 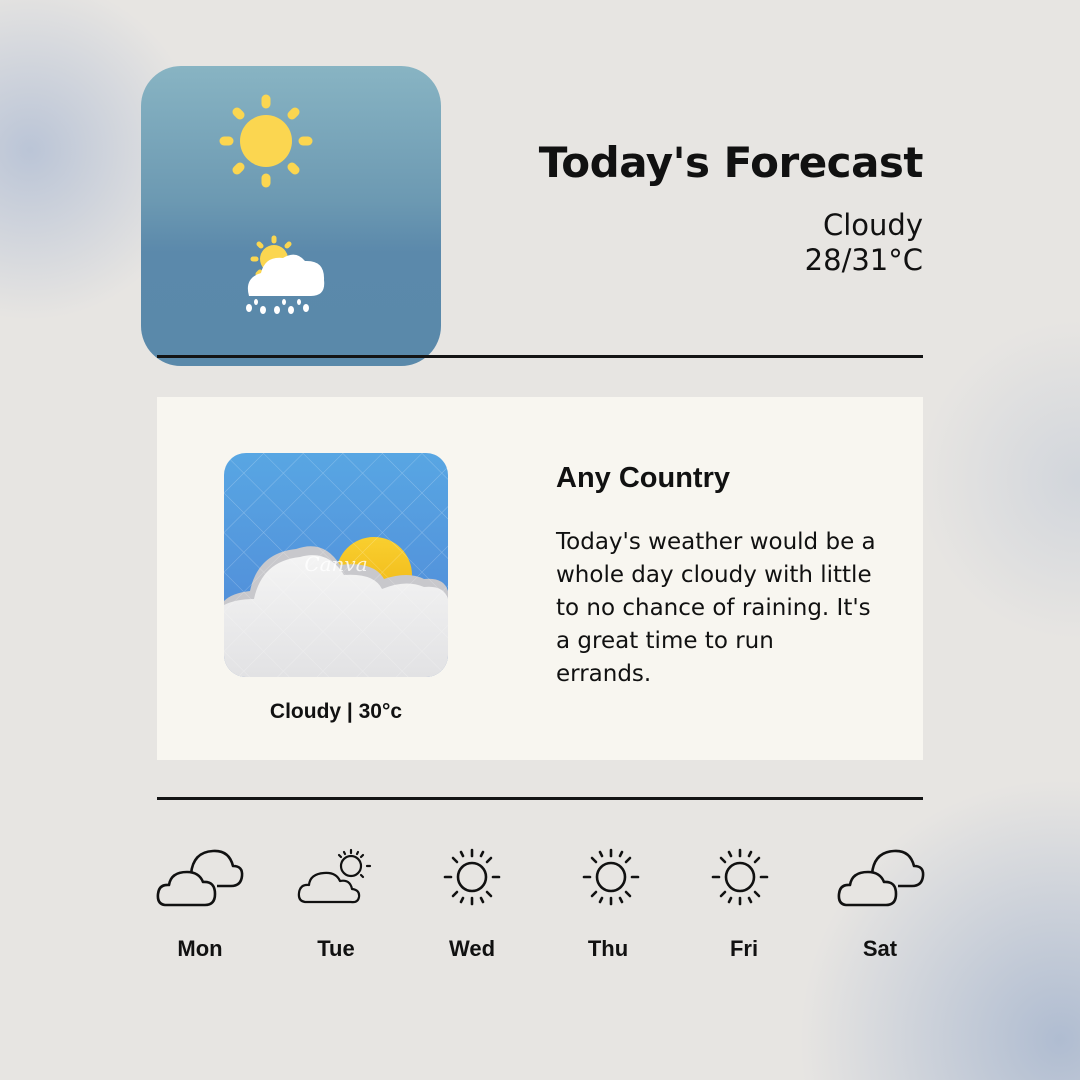 I want to click on day-label: Tue, so click(x=336, y=948).